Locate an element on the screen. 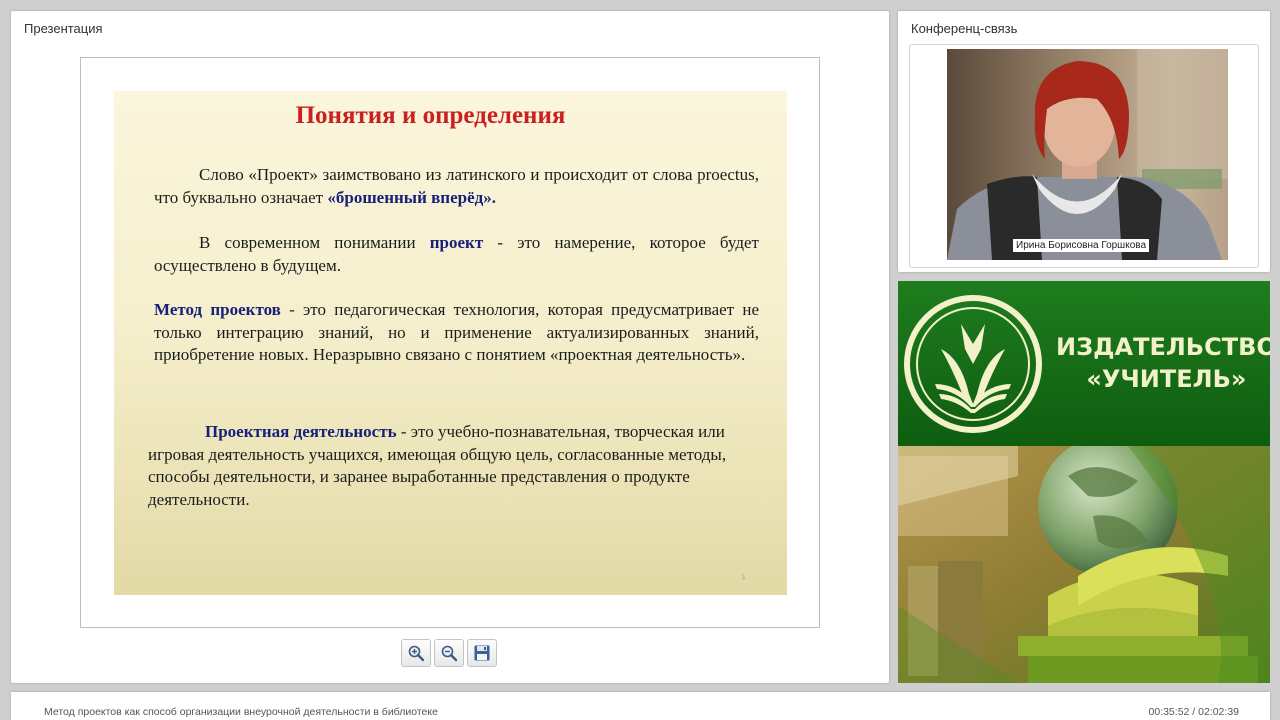  paragraph-3-highlight: Метод проектов is located at coordinates (217, 309).